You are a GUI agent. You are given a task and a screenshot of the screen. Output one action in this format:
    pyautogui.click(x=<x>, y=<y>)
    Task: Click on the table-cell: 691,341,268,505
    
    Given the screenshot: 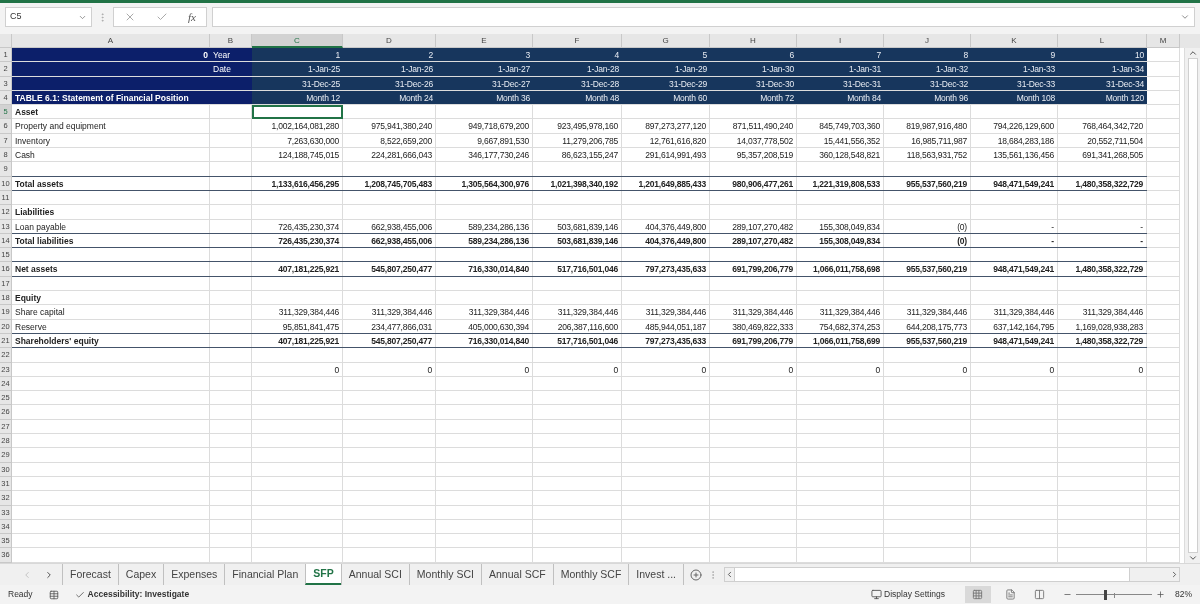 What is the action you would take?
    pyautogui.click(x=1102, y=155)
    